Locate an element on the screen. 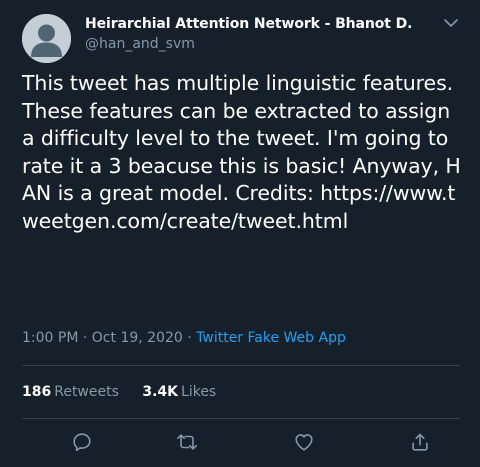 The width and height of the screenshot is (480, 467). tweet-actions is located at coordinates (240, 443).